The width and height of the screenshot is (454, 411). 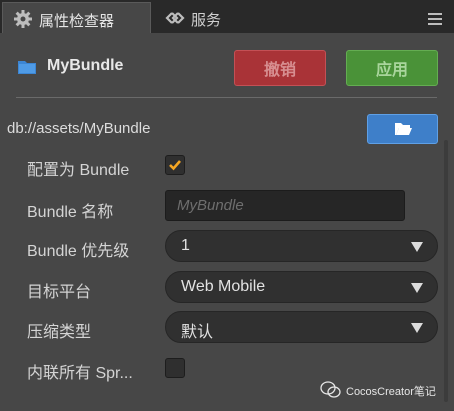 I want to click on tab-services: 服务, so click(x=221, y=17).